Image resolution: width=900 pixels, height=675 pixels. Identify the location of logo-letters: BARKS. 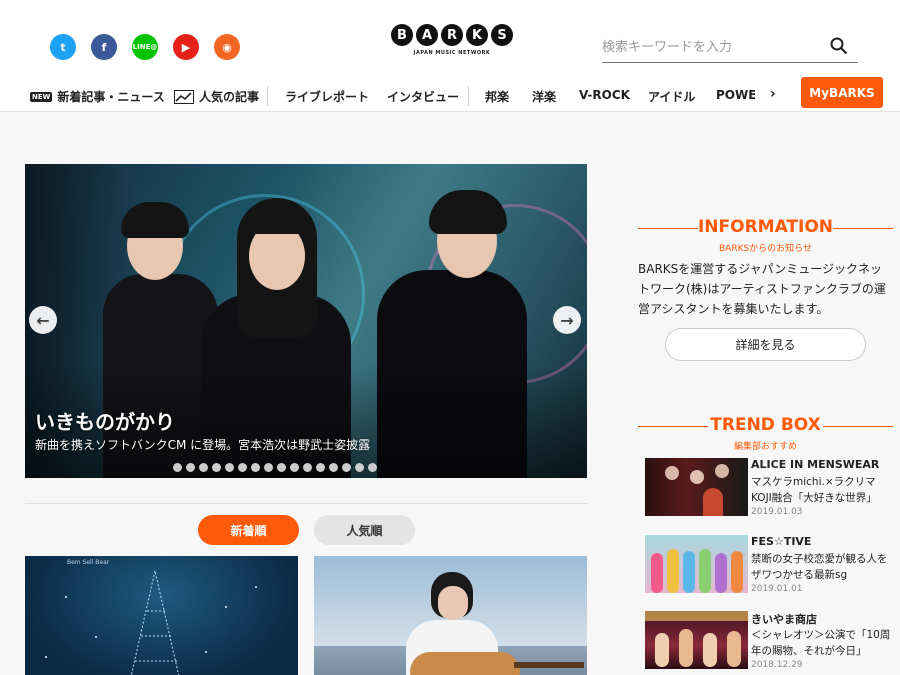
(452, 35).